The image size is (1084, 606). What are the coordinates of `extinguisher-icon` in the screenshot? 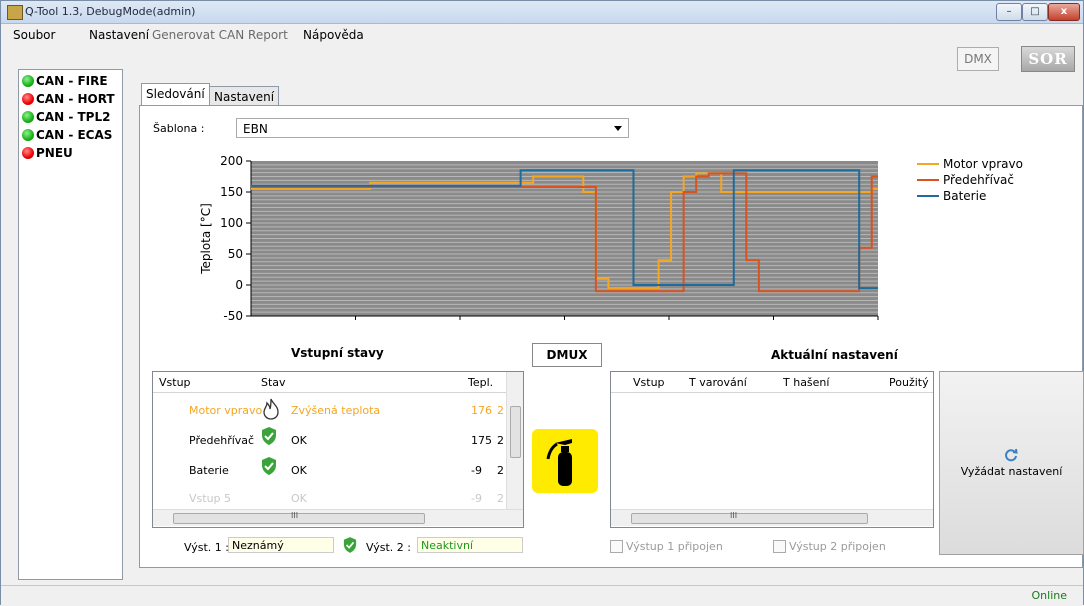 It's located at (565, 461).